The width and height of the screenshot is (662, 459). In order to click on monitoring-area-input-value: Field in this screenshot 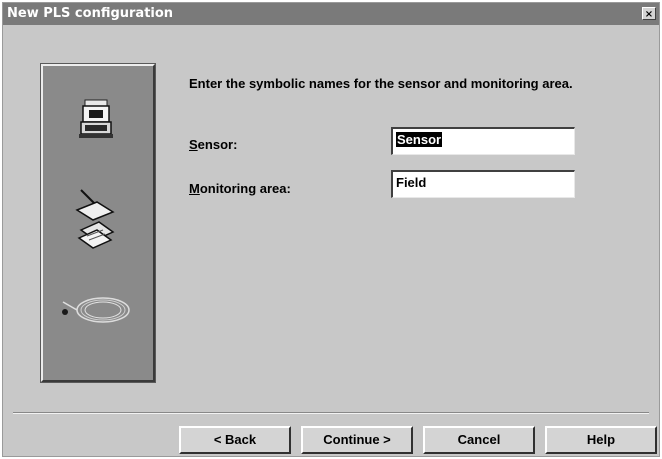, I will do `click(411, 182)`.